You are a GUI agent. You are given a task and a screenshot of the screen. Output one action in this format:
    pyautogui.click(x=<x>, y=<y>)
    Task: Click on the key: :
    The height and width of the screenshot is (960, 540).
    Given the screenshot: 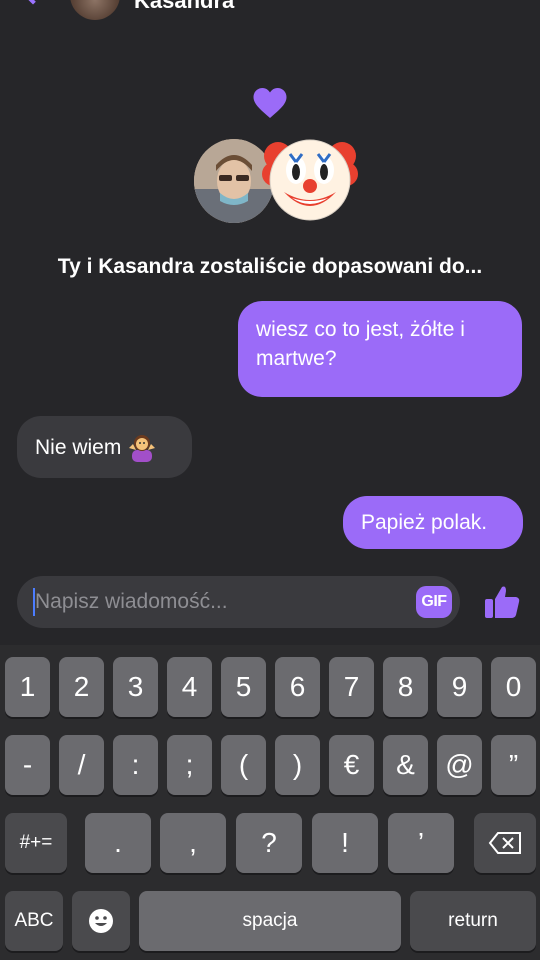 What is the action you would take?
    pyautogui.click(x=135, y=765)
    